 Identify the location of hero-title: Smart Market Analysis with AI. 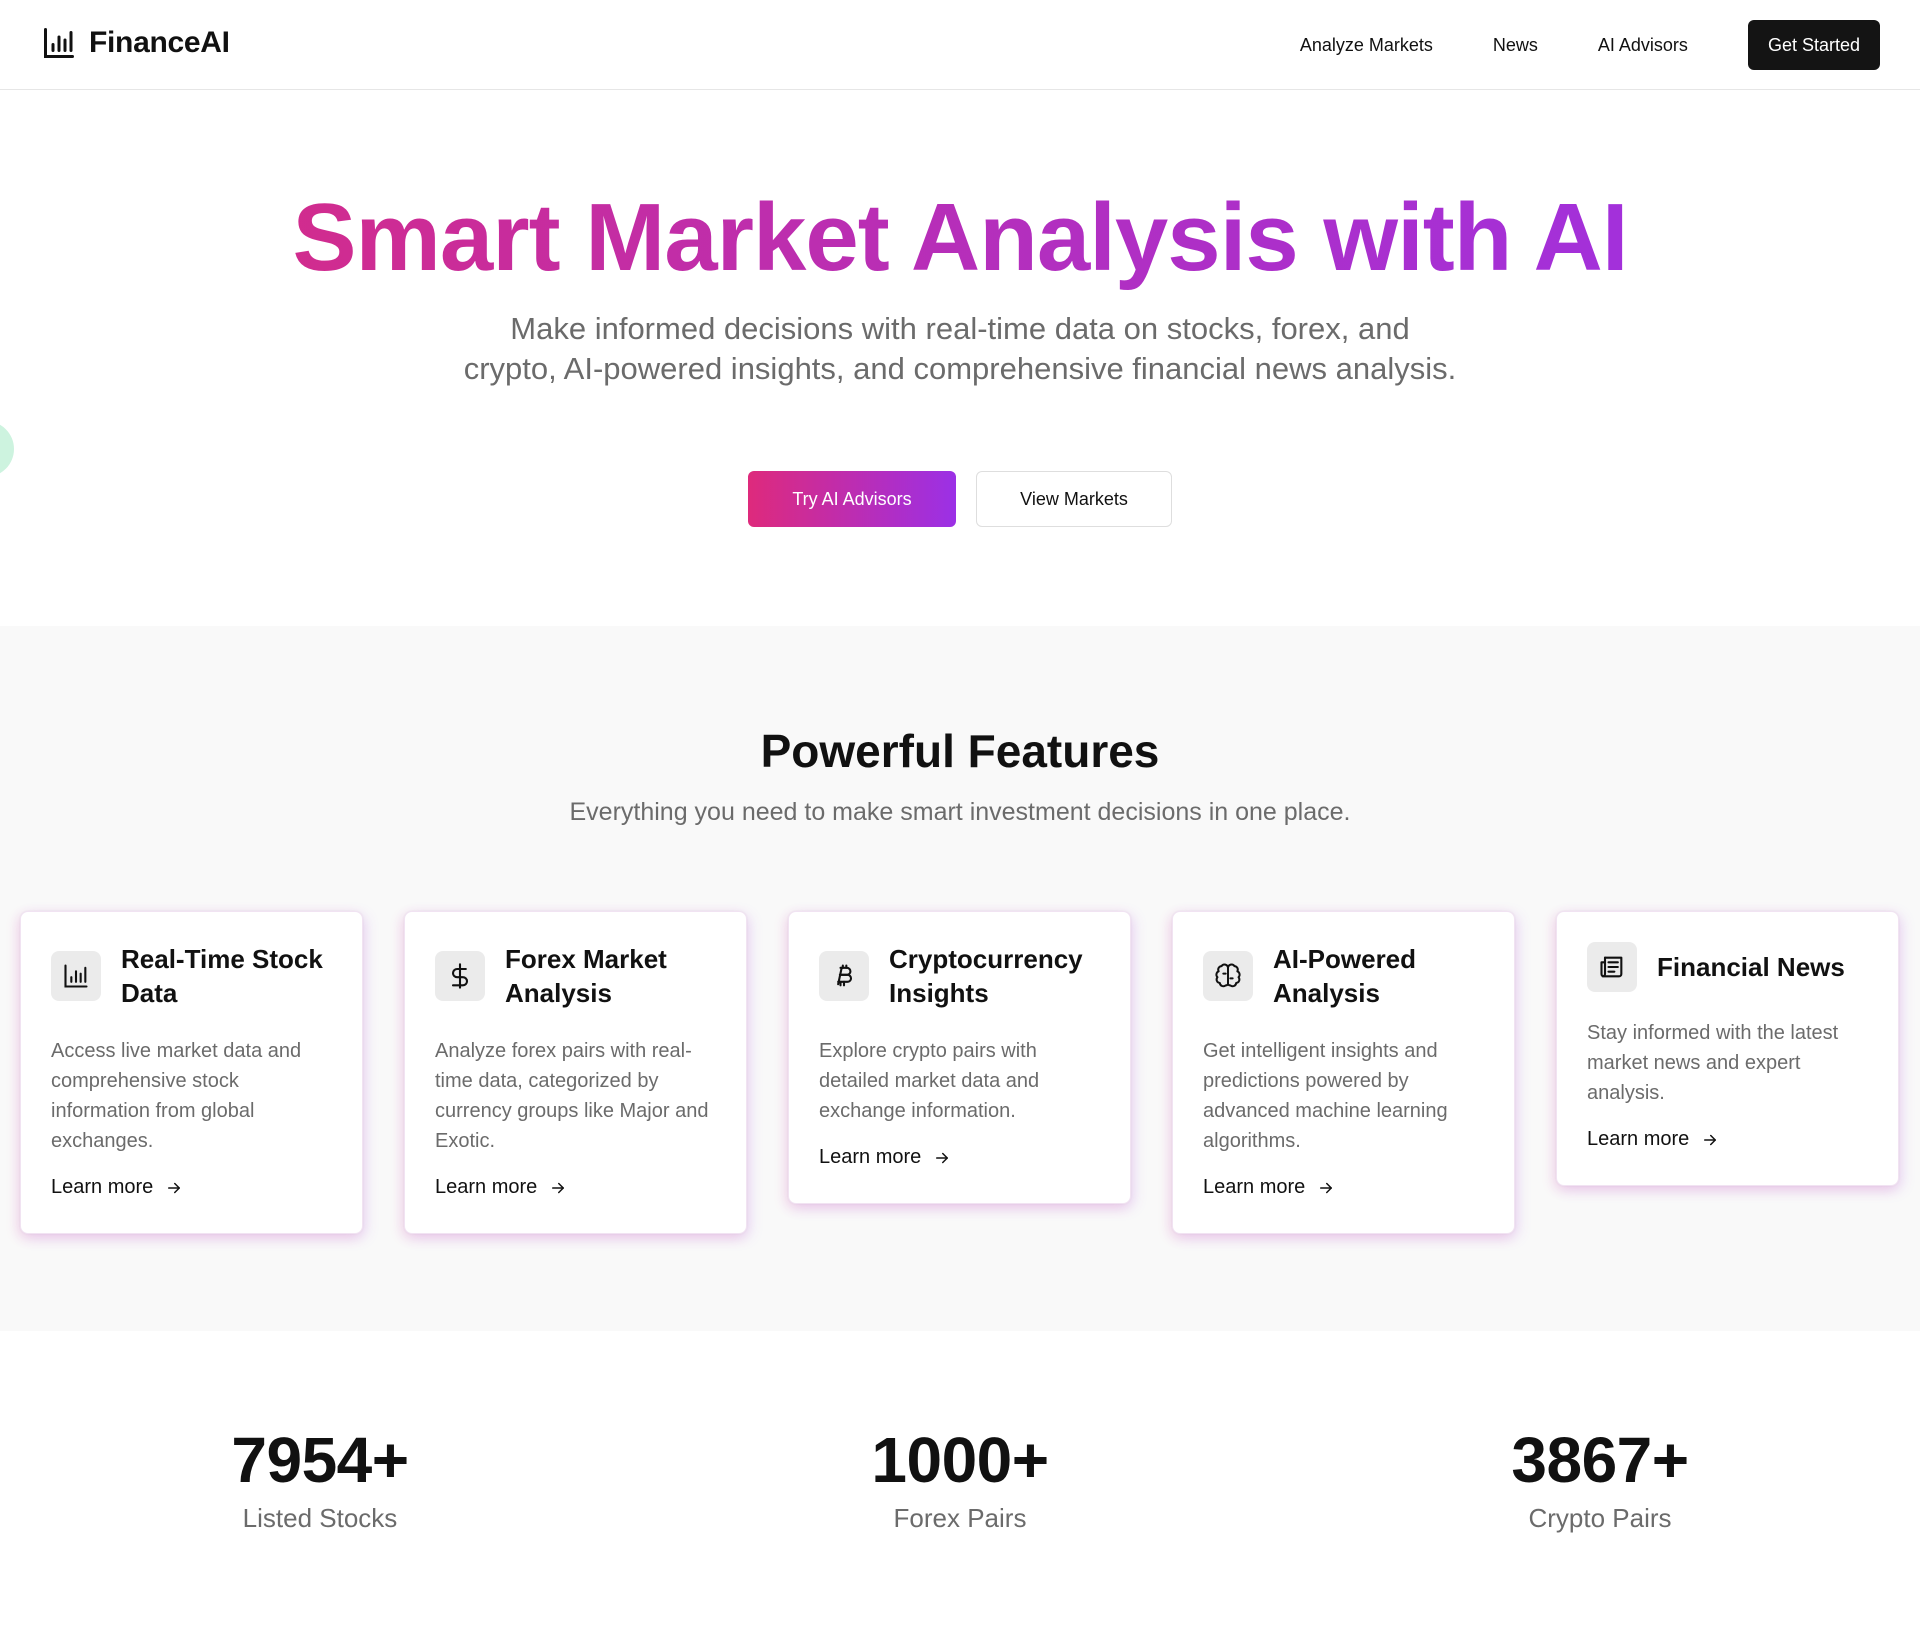
(960, 238).